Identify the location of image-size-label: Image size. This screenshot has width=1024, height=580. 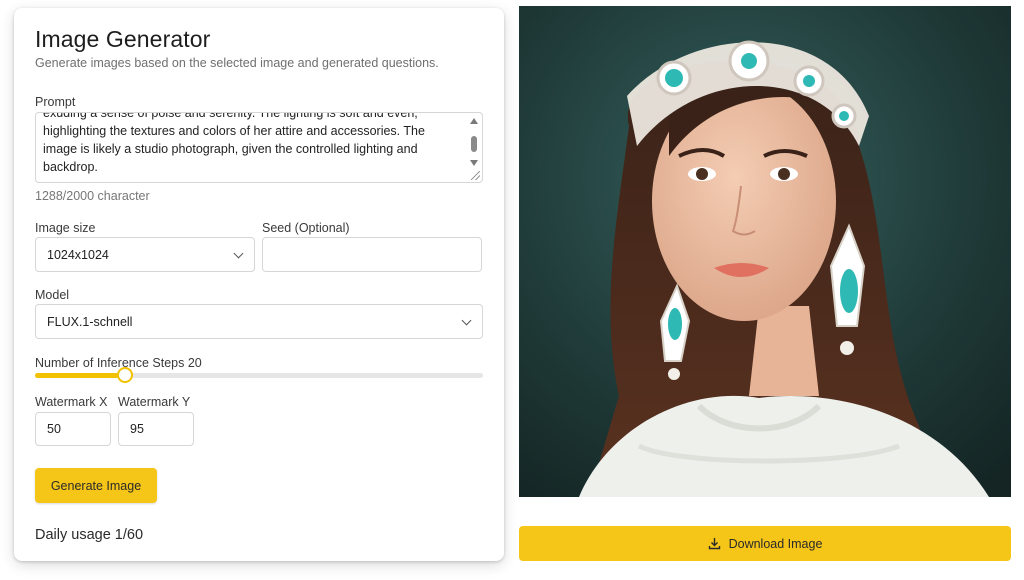
(65, 228).